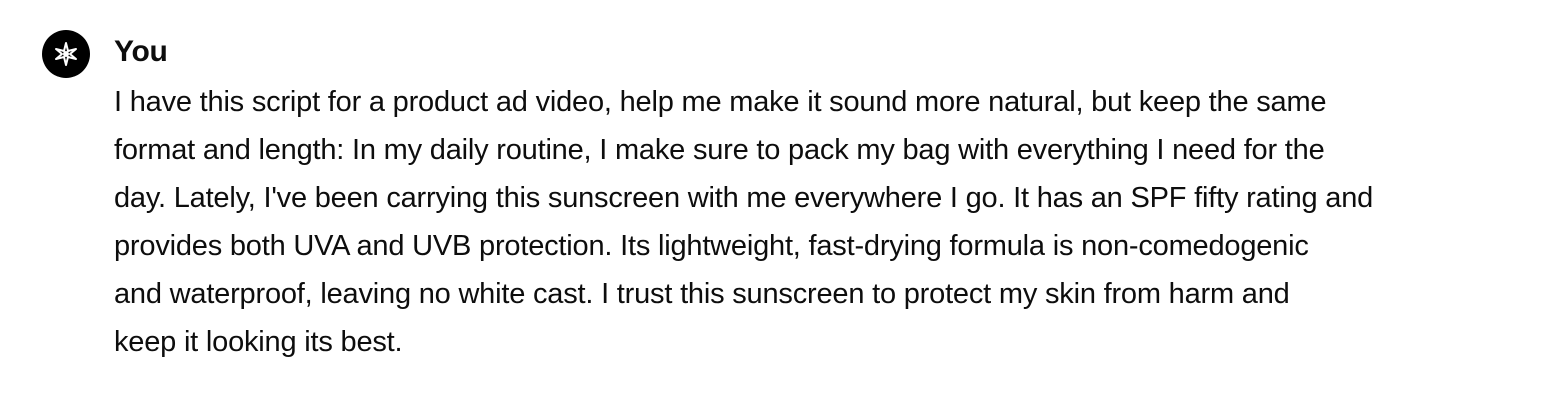 The height and width of the screenshot is (402, 1560). Describe the element at coordinates (141, 51) in the screenshot. I see `message-author: You` at that location.